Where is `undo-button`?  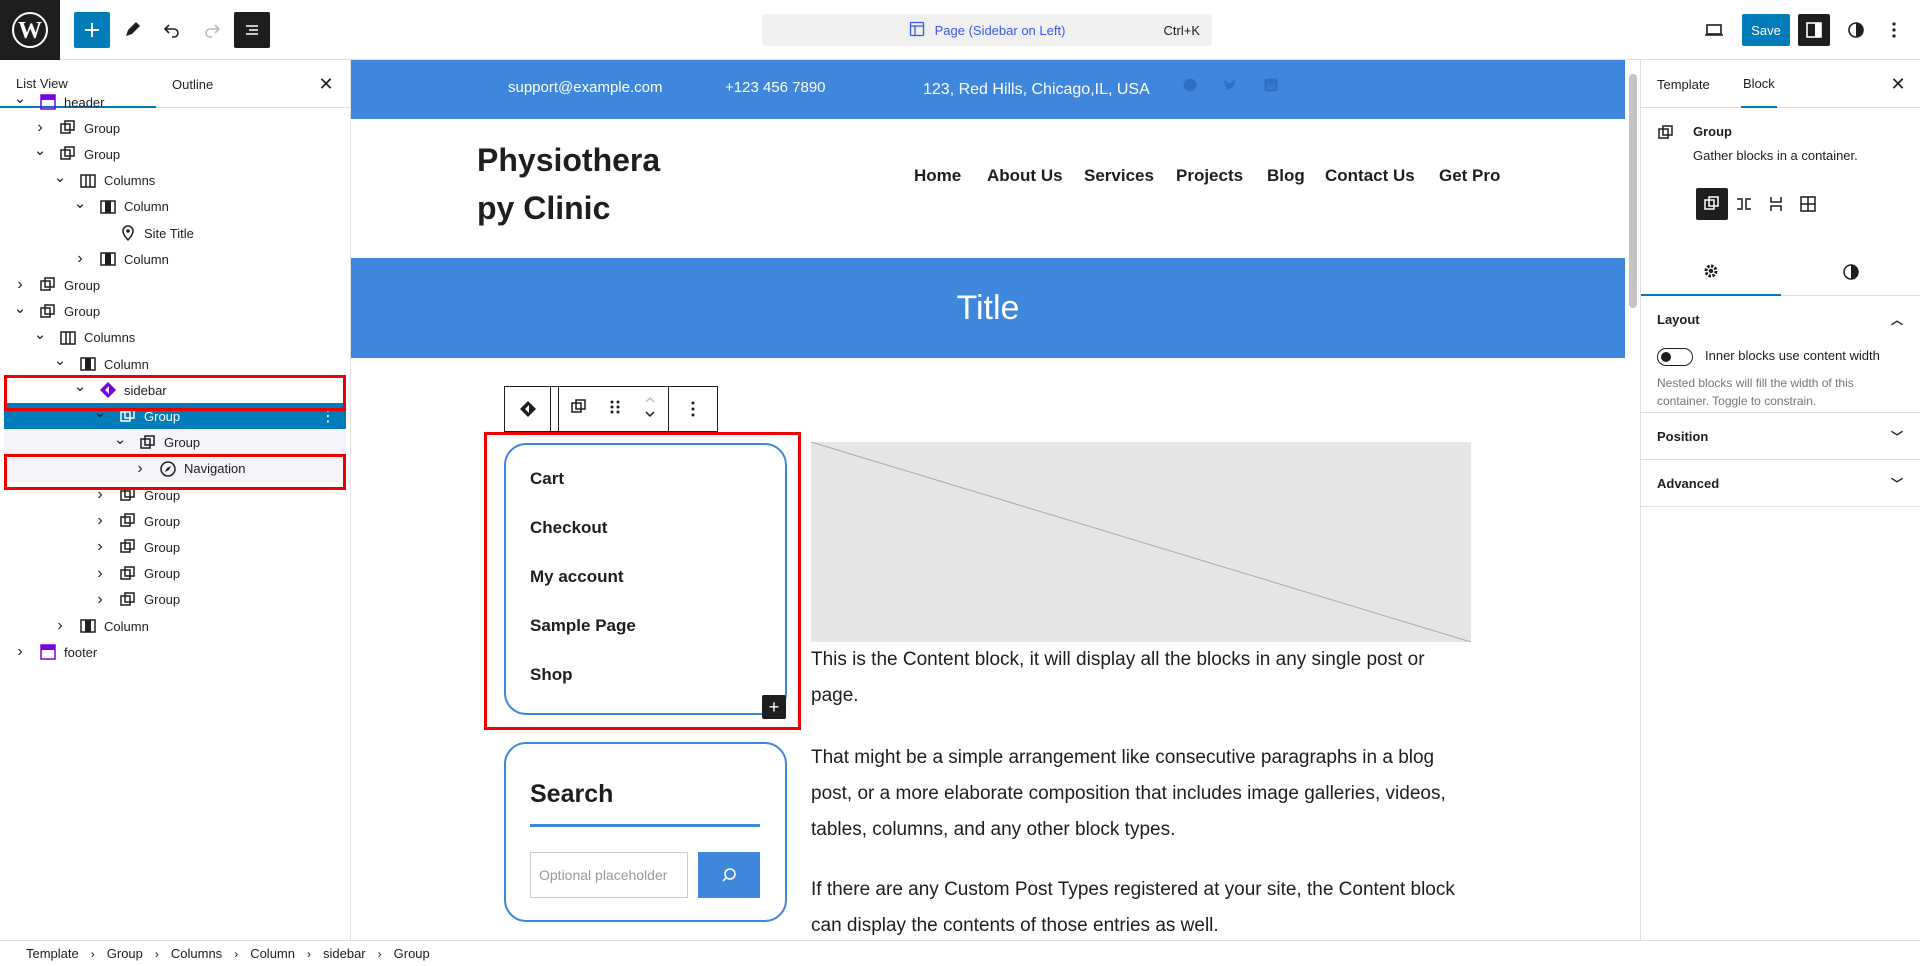
undo-button is located at coordinates (172, 30).